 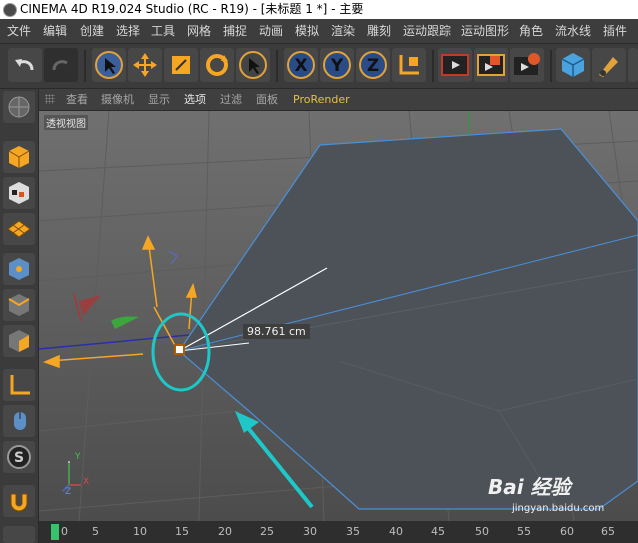 I want to click on panel-grip-icon, so click(x=50, y=99).